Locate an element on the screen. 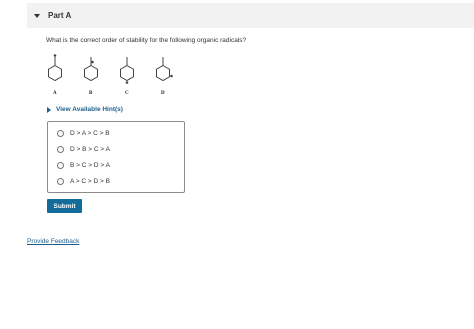 The image size is (474, 329). provide-feedback-link: Provide Feedback is located at coordinates (53, 241).